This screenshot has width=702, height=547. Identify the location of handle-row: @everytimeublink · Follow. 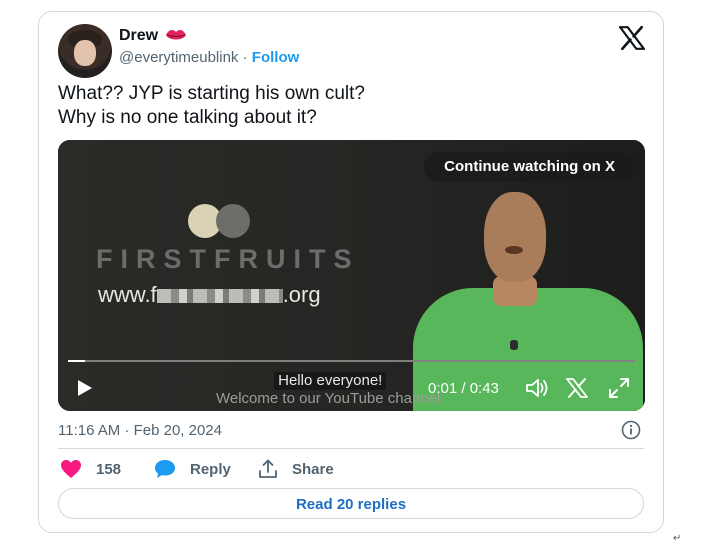
(209, 57).